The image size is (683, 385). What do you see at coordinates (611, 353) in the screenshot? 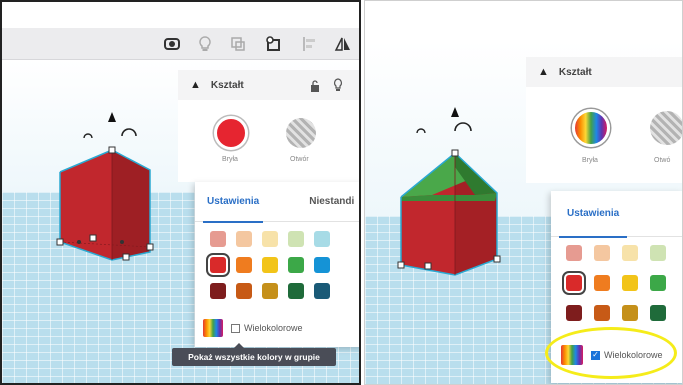
I see `highlight-ellipse` at bounding box center [611, 353].